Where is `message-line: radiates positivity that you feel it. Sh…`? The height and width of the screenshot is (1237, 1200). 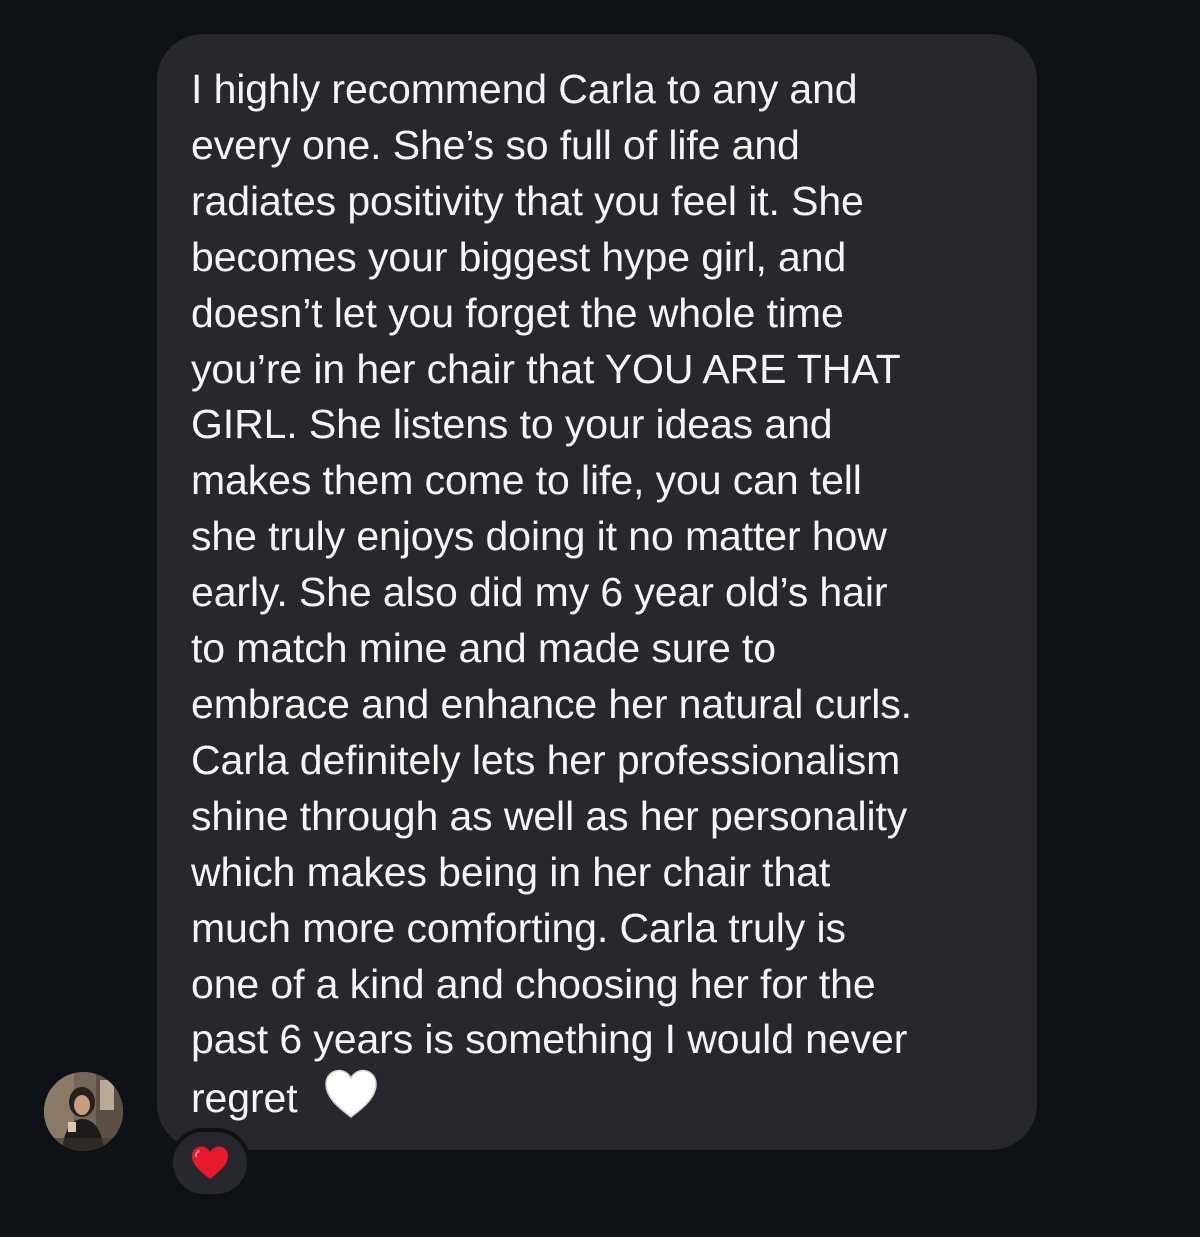
message-line: radiates positivity that you feel it. Sh… is located at coordinates (606, 202).